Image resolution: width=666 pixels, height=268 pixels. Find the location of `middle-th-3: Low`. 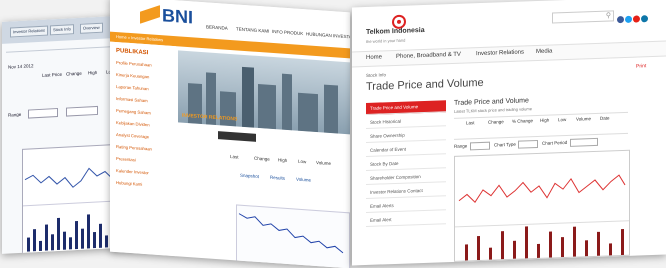

middle-th-3: Low is located at coordinates (302, 161).